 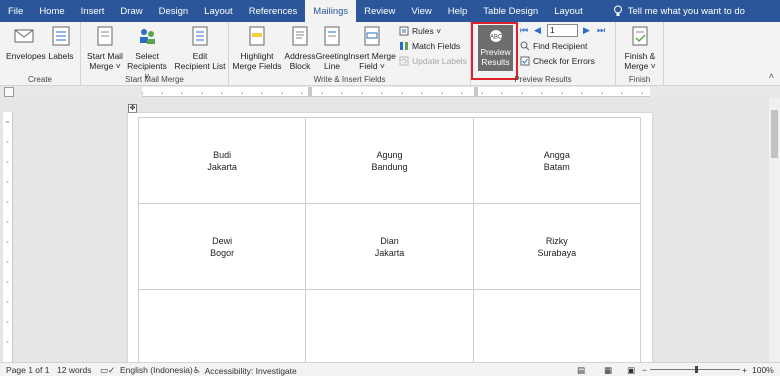 I want to click on group-label-start-mail-merge: Start Mail Merge, so click(x=154, y=79).